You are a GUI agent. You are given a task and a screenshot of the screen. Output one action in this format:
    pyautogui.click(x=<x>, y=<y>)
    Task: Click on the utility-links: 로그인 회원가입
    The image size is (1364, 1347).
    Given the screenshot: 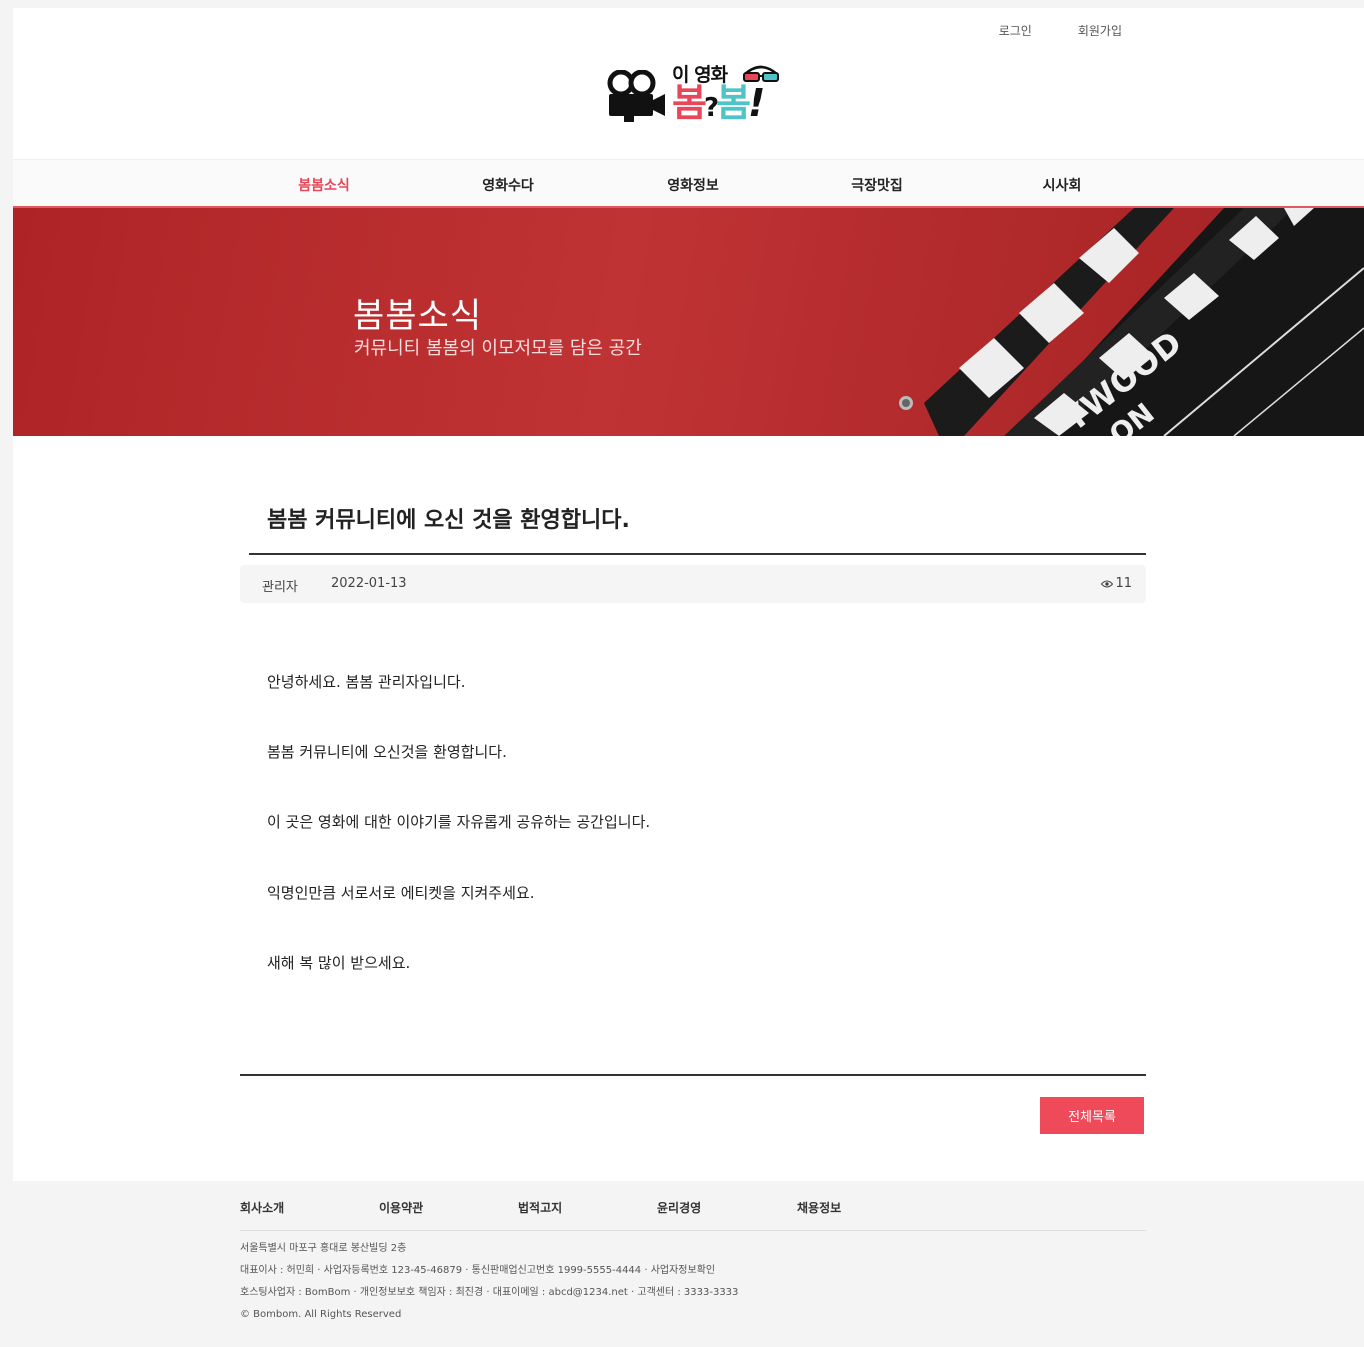 What is the action you would take?
    pyautogui.click(x=1060, y=30)
    